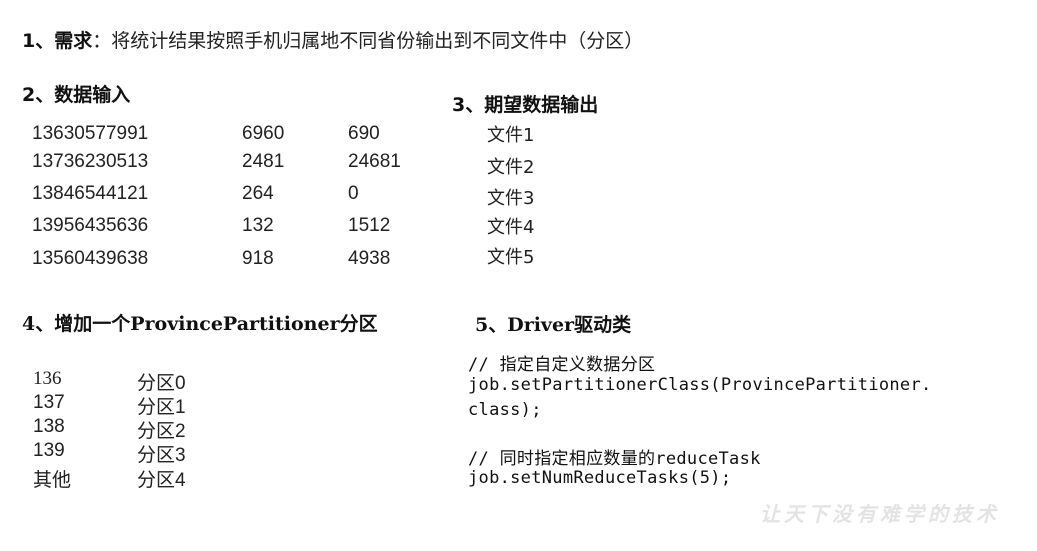  I want to click on watermark: 让天下没有难学的技术, so click(880, 514).